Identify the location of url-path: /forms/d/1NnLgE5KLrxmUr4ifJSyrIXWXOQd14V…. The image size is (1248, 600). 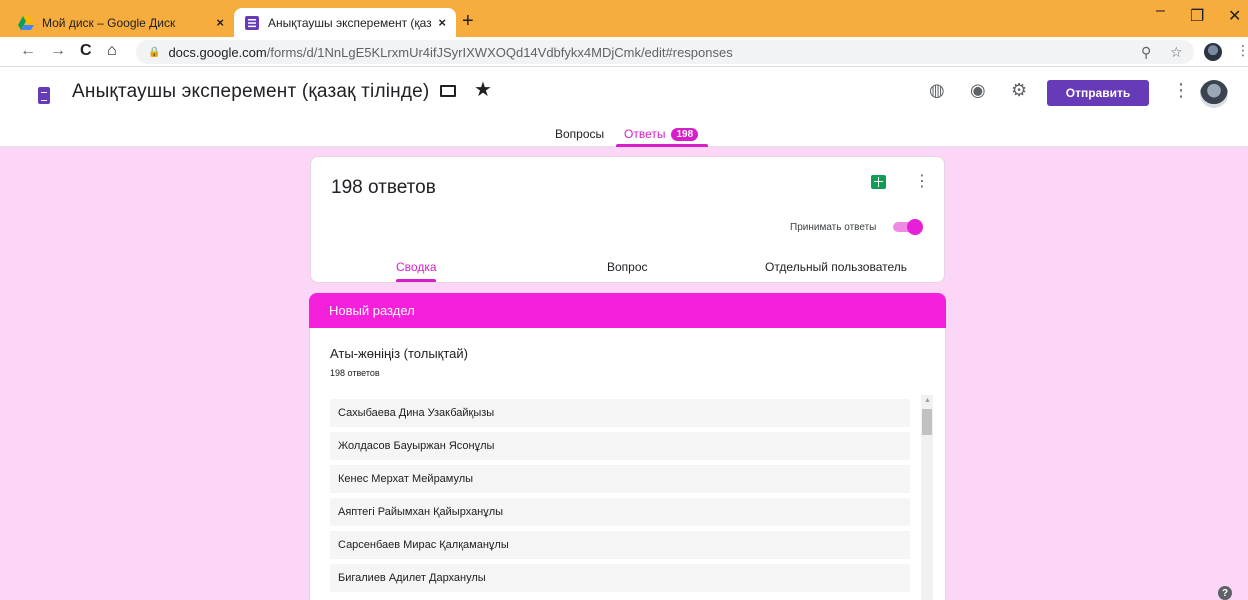
(499, 52).